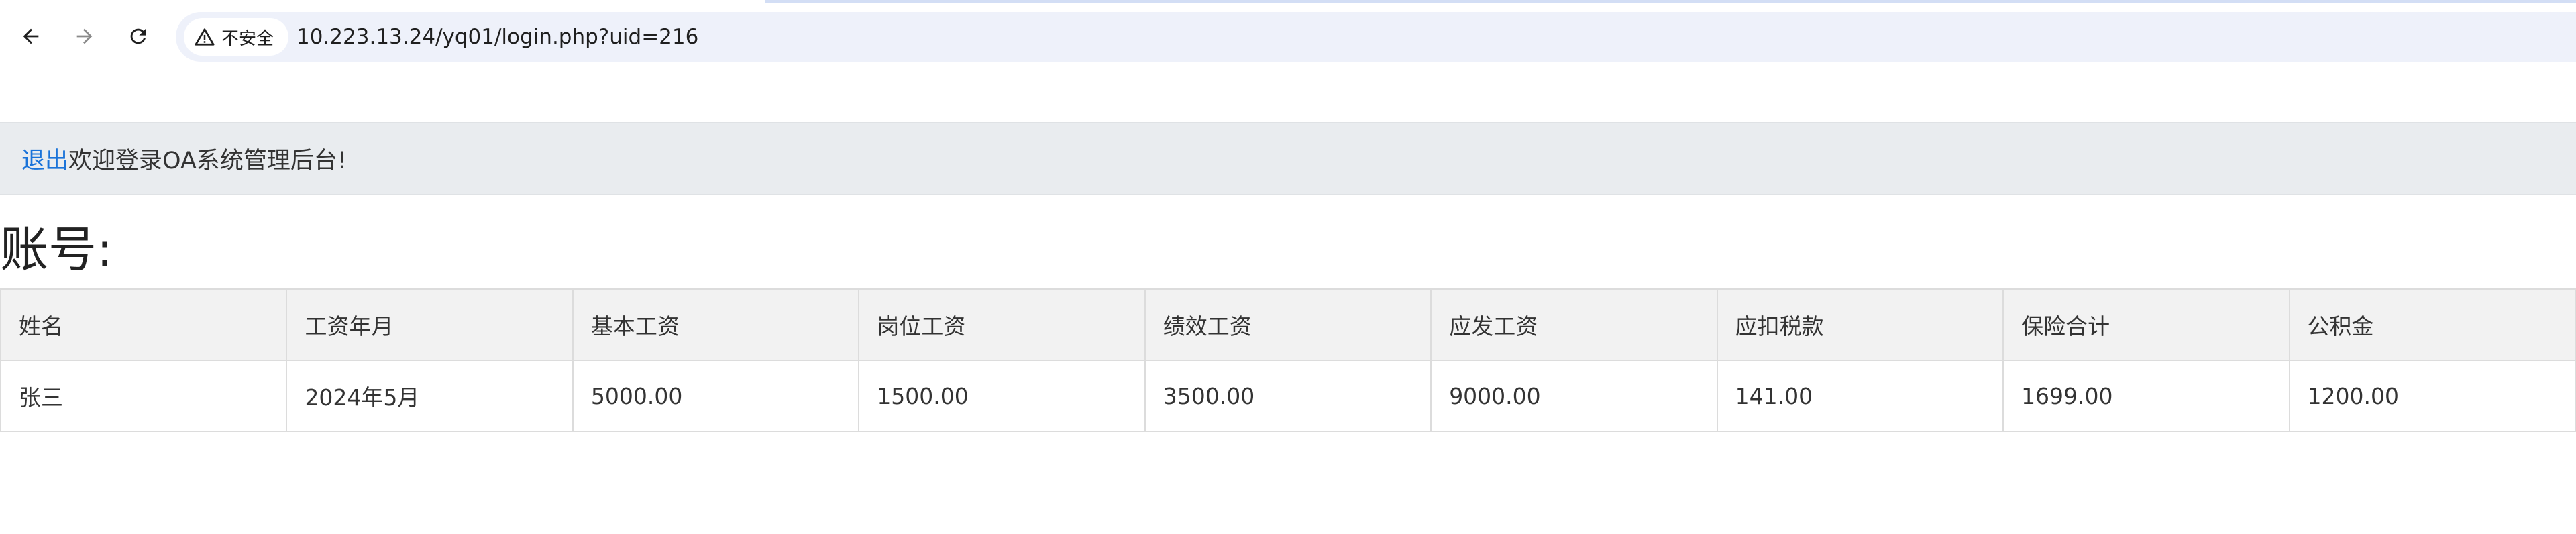 The height and width of the screenshot is (534, 2576). I want to click on browser-toolbar: 不安全 10.223.13.24/yq01/login.php?uid=216, so click(1288, 36).